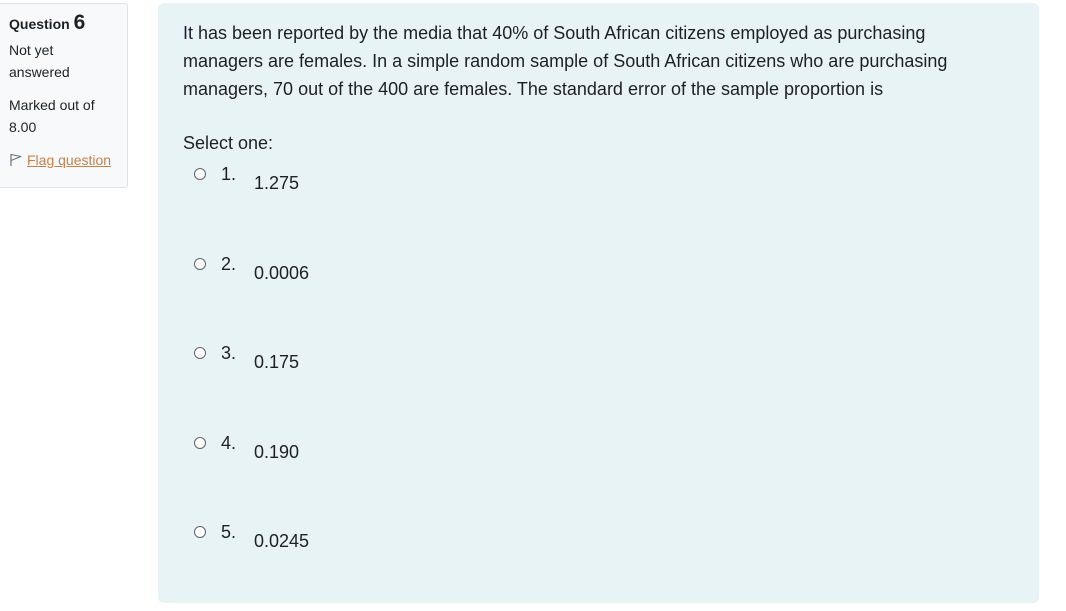  What do you see at coordinates (229, 442) in the screenshot?
I see `answer-number-4: 4.` at bounding box center [229, 442].